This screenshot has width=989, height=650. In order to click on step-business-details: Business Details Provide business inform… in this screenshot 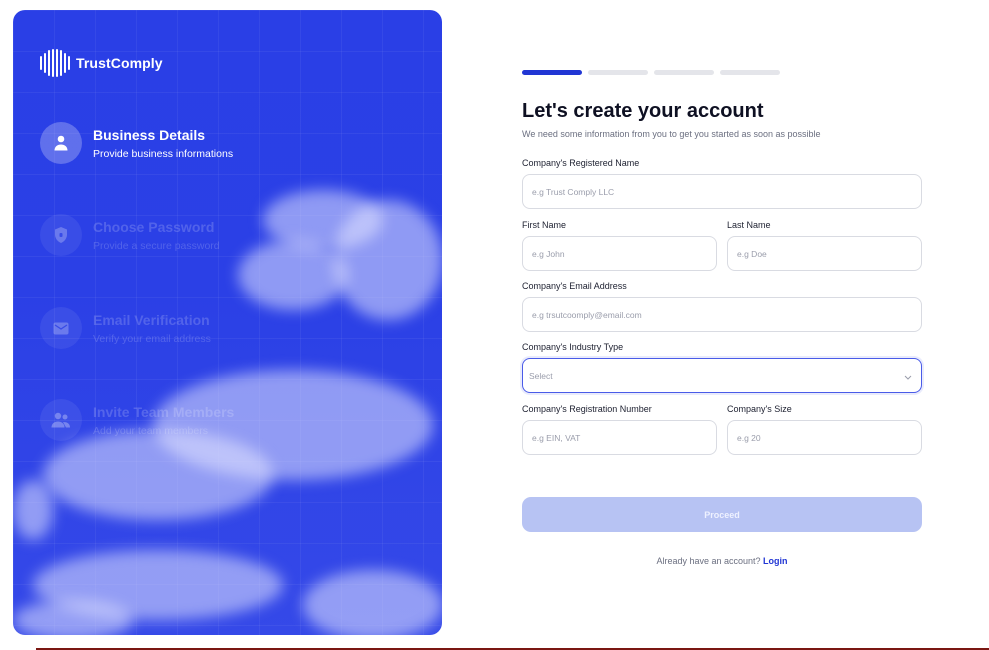, I will do `click(136, 143)`.